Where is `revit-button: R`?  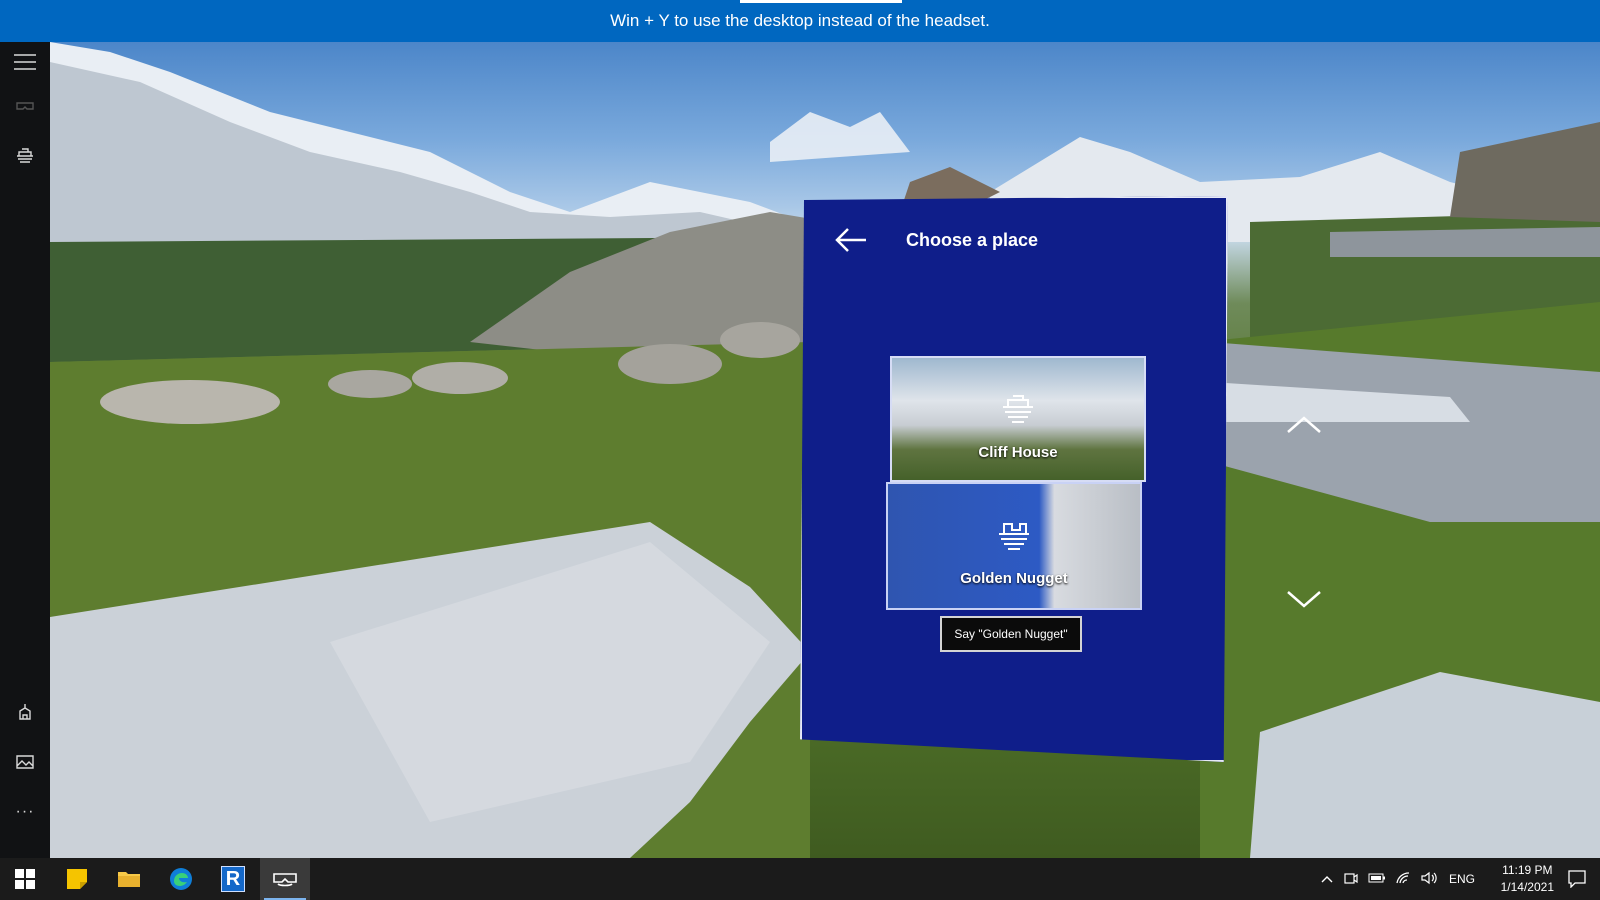 revit-button: R is located at coordinates (233, 879).